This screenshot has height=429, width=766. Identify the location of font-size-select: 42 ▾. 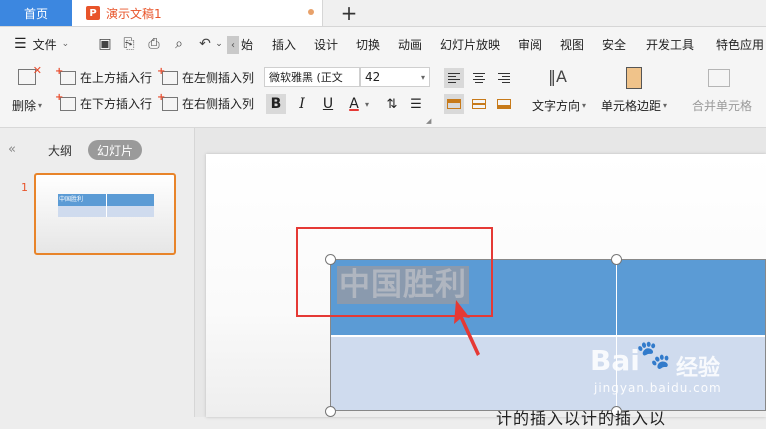
(395, 77).